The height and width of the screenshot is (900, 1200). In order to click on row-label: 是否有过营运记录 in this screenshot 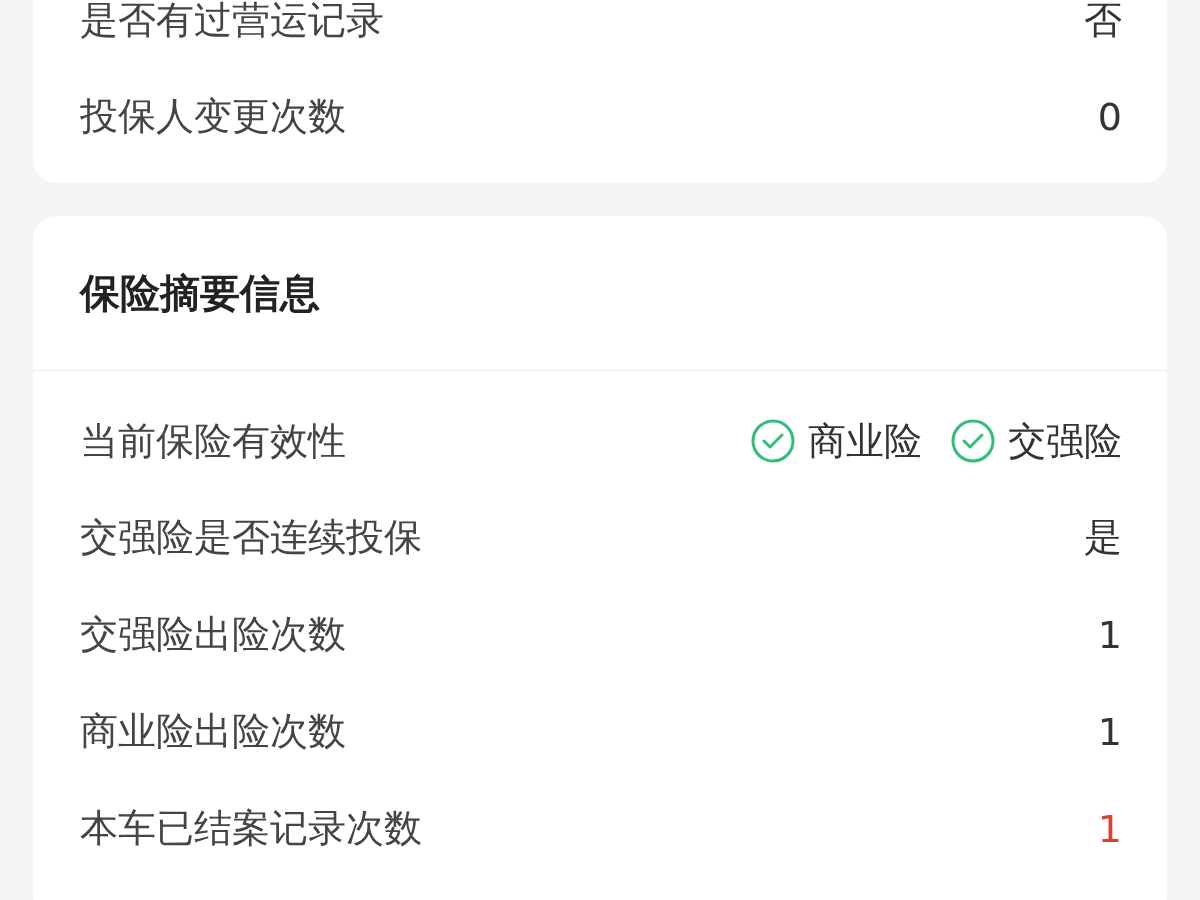, I will do `click(232, 22)`.